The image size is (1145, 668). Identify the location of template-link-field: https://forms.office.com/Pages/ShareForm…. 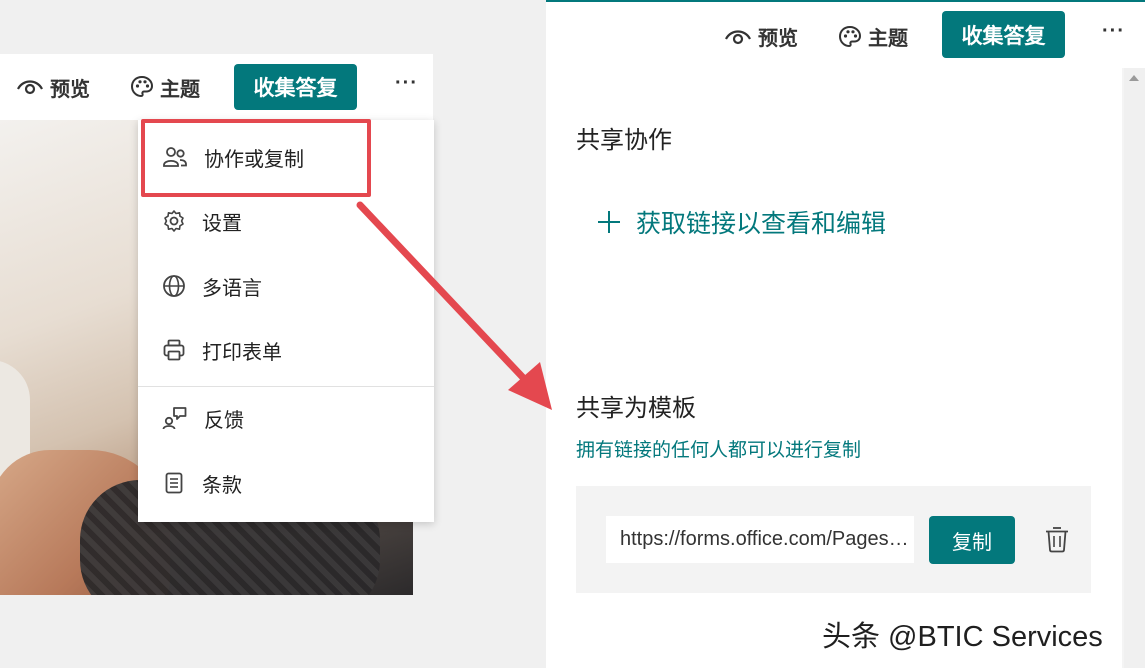
(760, 539).